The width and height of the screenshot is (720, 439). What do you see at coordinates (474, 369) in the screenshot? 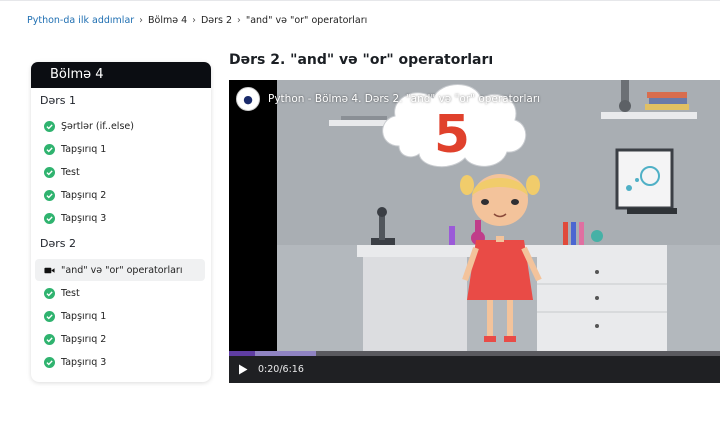
I see `video-controls: 0:20/6:16` at bounding box center [474, 369].